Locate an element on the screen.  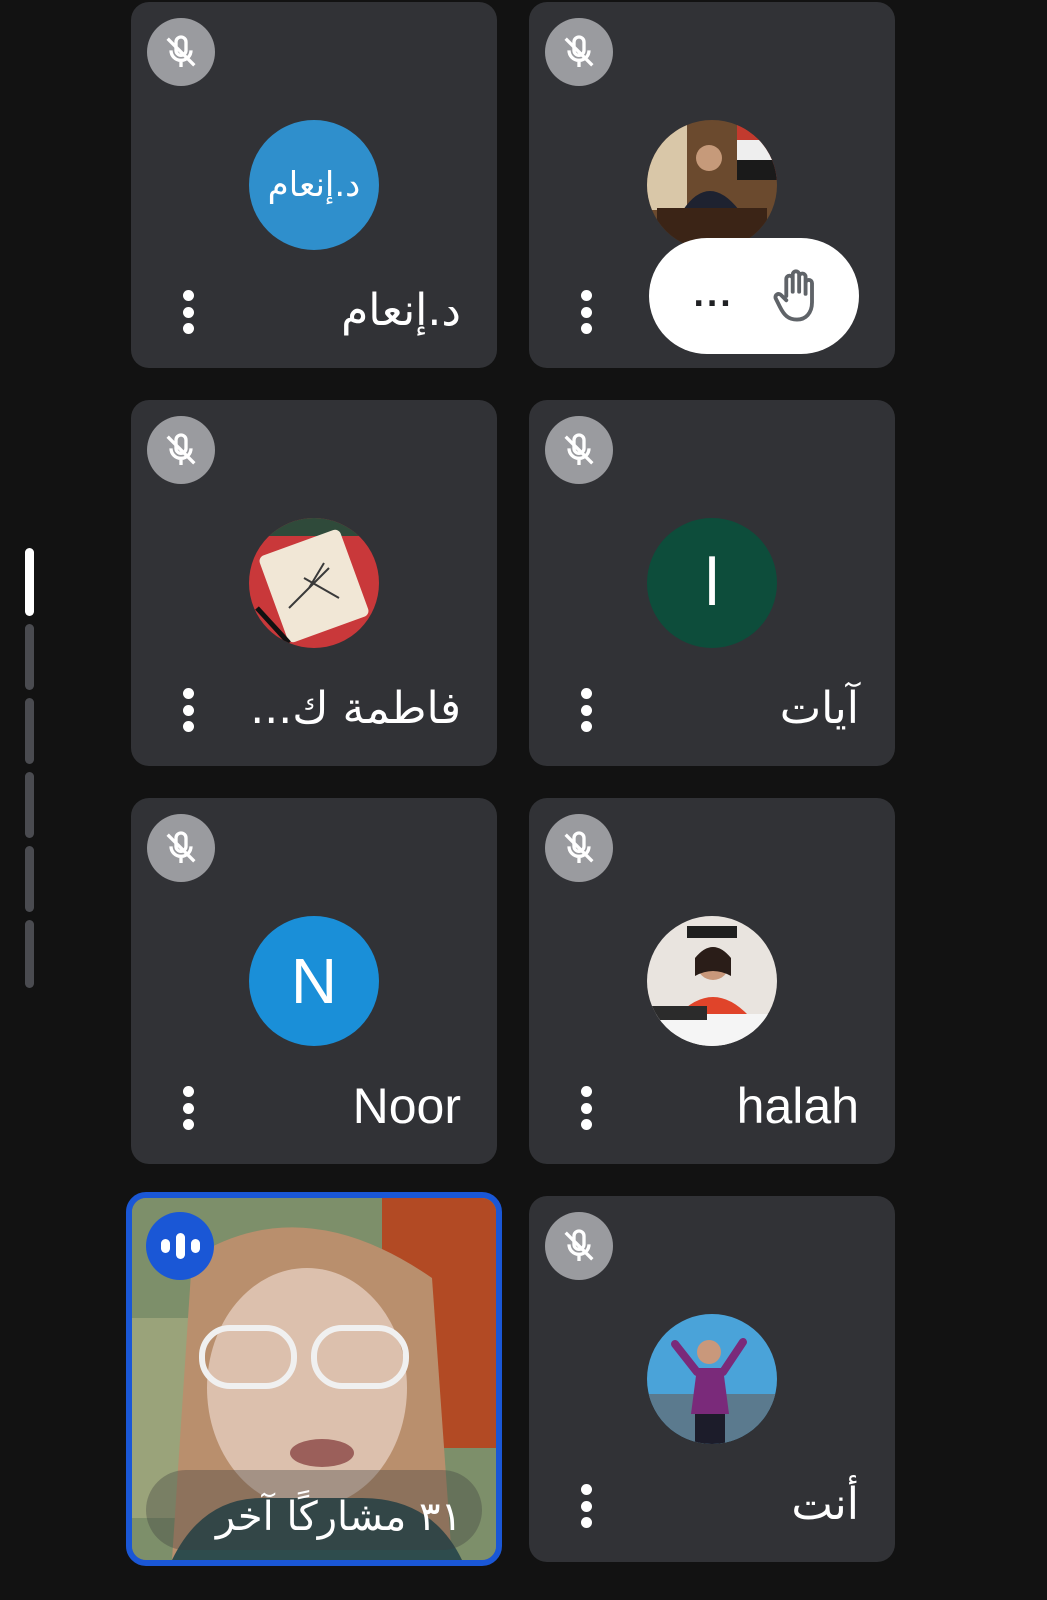
participant-name: د.إنعام is located at coordinates (401, 310).